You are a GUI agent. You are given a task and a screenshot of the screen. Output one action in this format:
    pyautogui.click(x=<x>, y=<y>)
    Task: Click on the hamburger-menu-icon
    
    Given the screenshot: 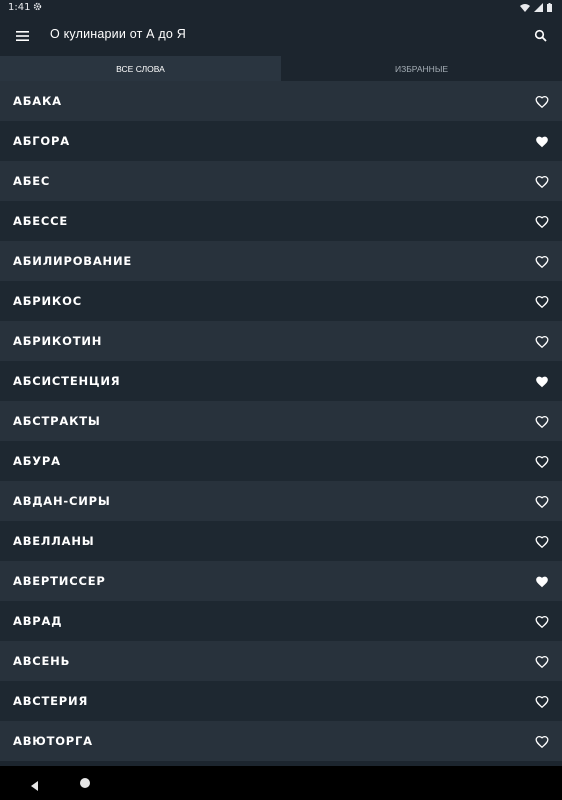 What is the action you would take?
    pyautogui.click(x=23, y=35)
    